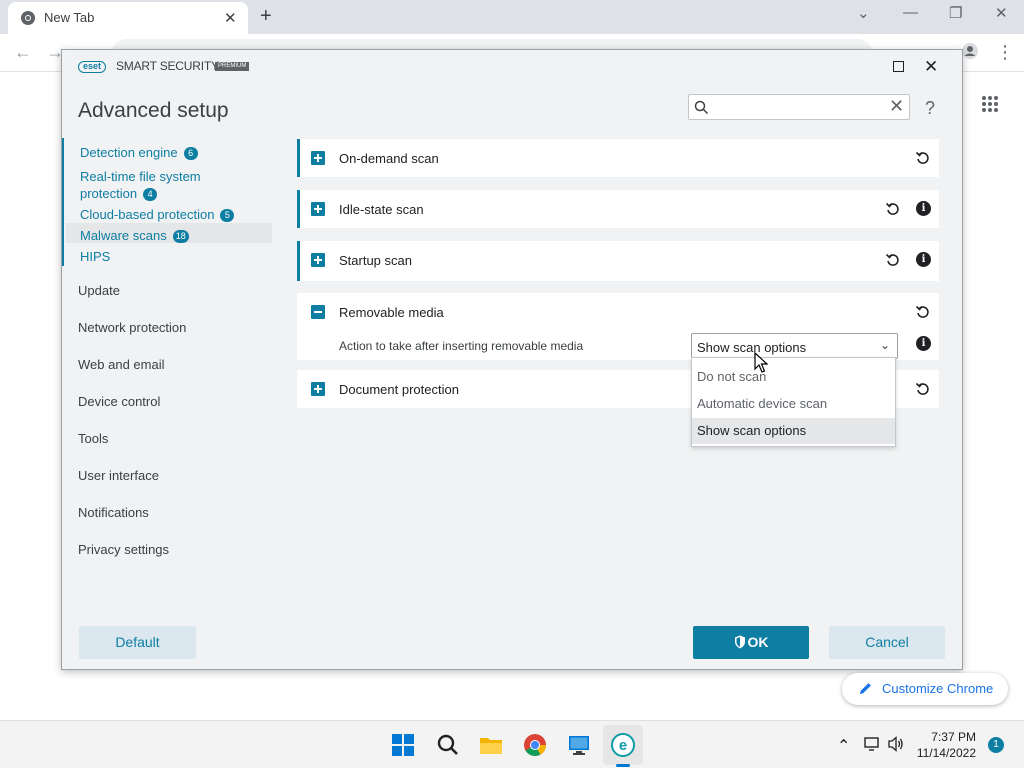 This screenshot has width=1024, height=768. Describe the element at coordinates (129, 152) in the screenshot. I see `sidebar-item-label: Detection engine` at that location.